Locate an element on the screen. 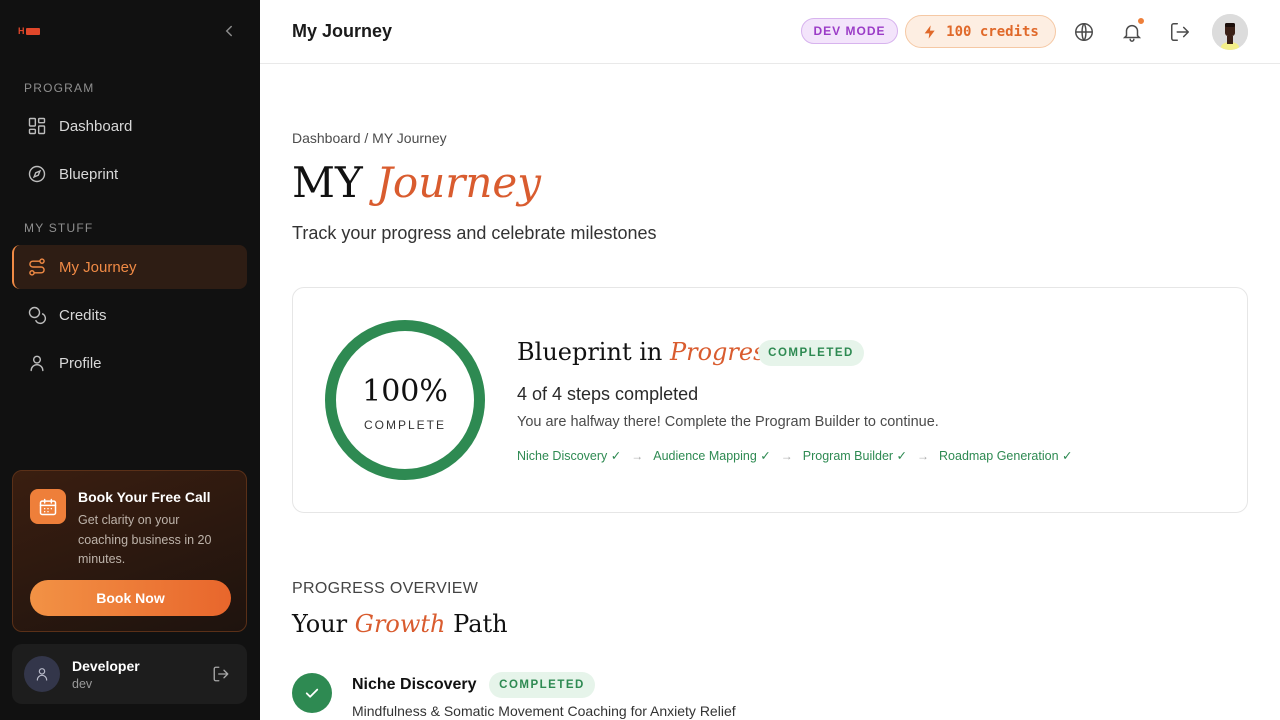 This screenshot has height=720, width=1280. growth-title-accent: Growth is located at coordinates (400, 624).